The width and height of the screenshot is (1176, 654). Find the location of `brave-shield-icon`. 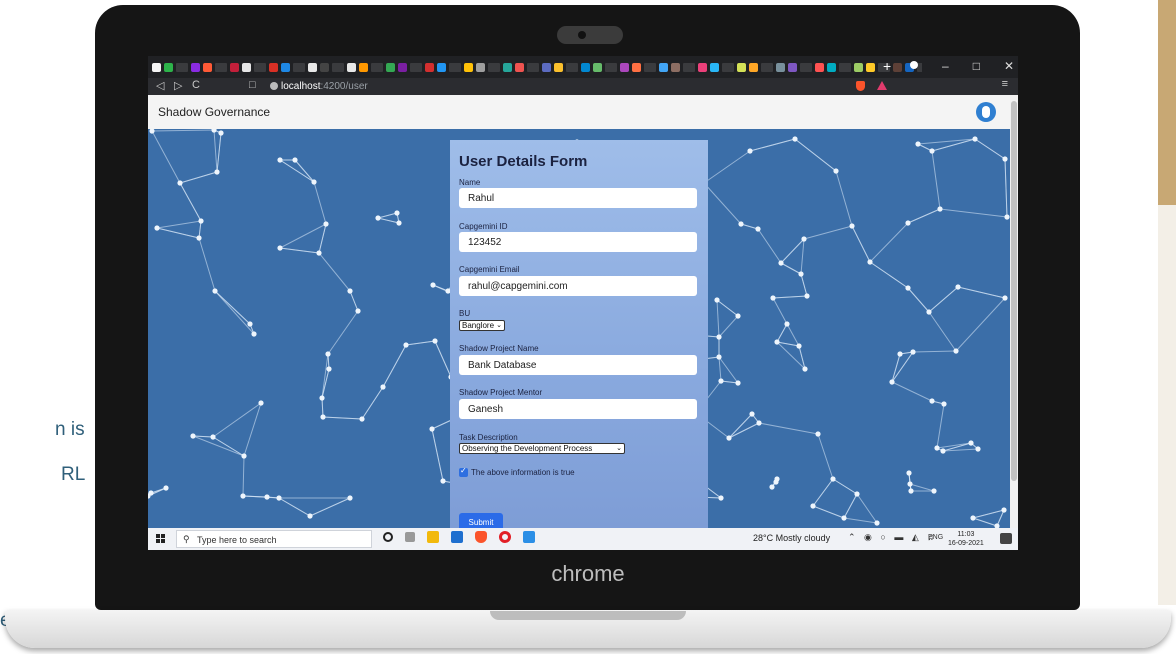

brave-shield-icon is located at coordinates (860, 86).